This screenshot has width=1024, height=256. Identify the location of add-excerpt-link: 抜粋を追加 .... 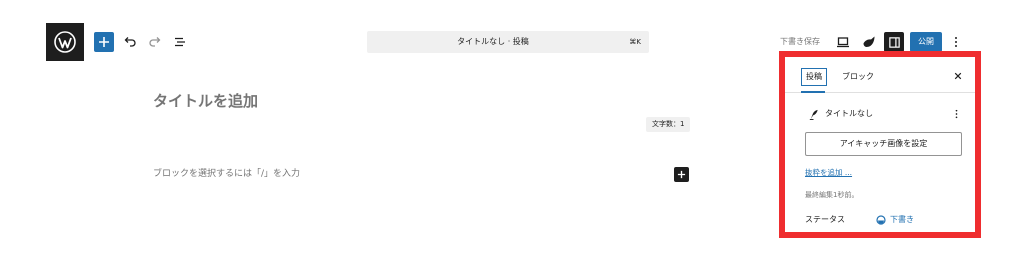
(828, 173).